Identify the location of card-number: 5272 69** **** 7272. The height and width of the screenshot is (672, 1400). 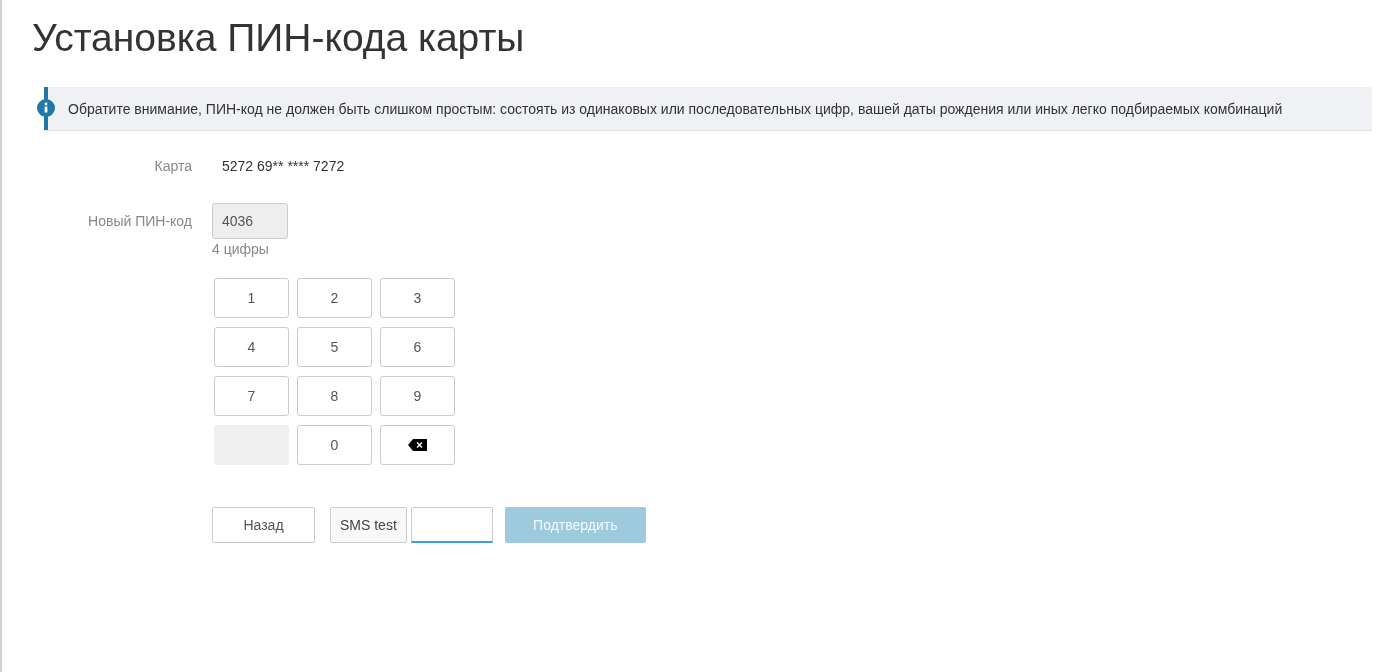
(283, 166).